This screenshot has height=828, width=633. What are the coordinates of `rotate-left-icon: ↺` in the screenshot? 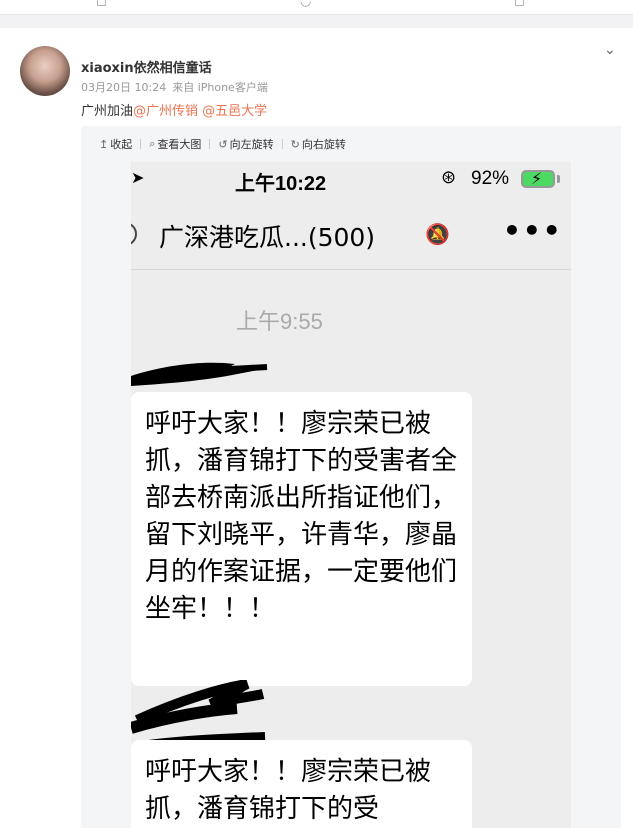 It's located at (223, 144).